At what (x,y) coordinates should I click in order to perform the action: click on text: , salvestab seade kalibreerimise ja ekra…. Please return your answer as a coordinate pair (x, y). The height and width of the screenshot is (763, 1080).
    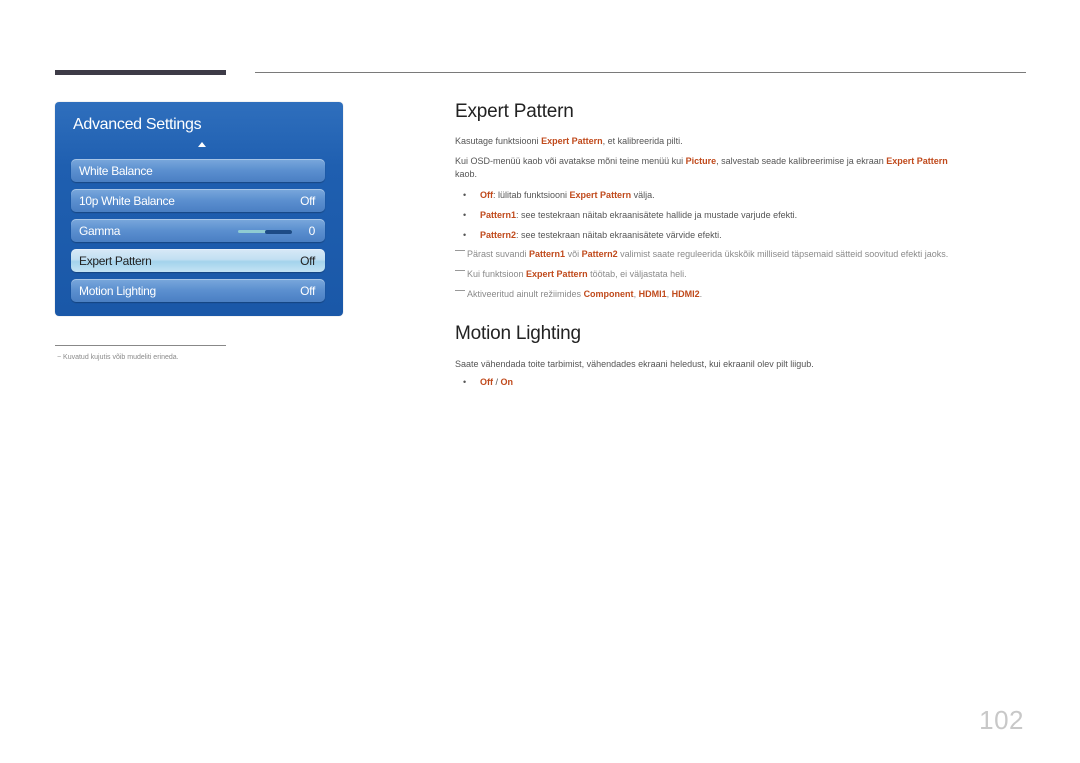
    Looking at the image, I should click on (801, 161).